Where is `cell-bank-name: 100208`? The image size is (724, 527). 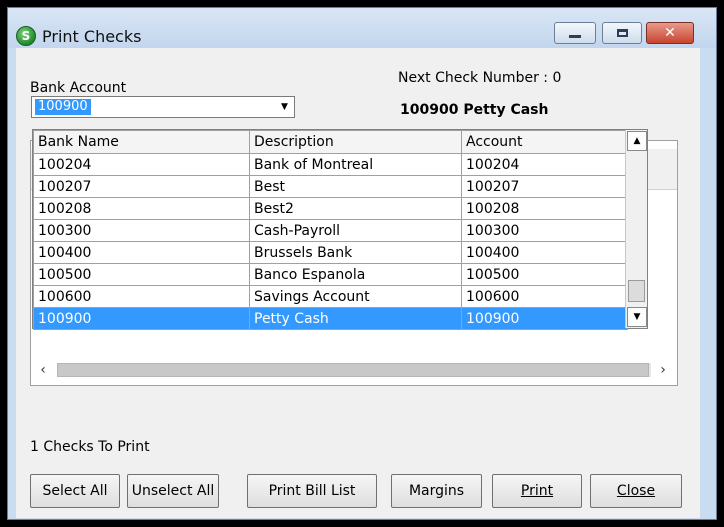 cell-bank-name: 100208 is located at coordinates (141, 208).